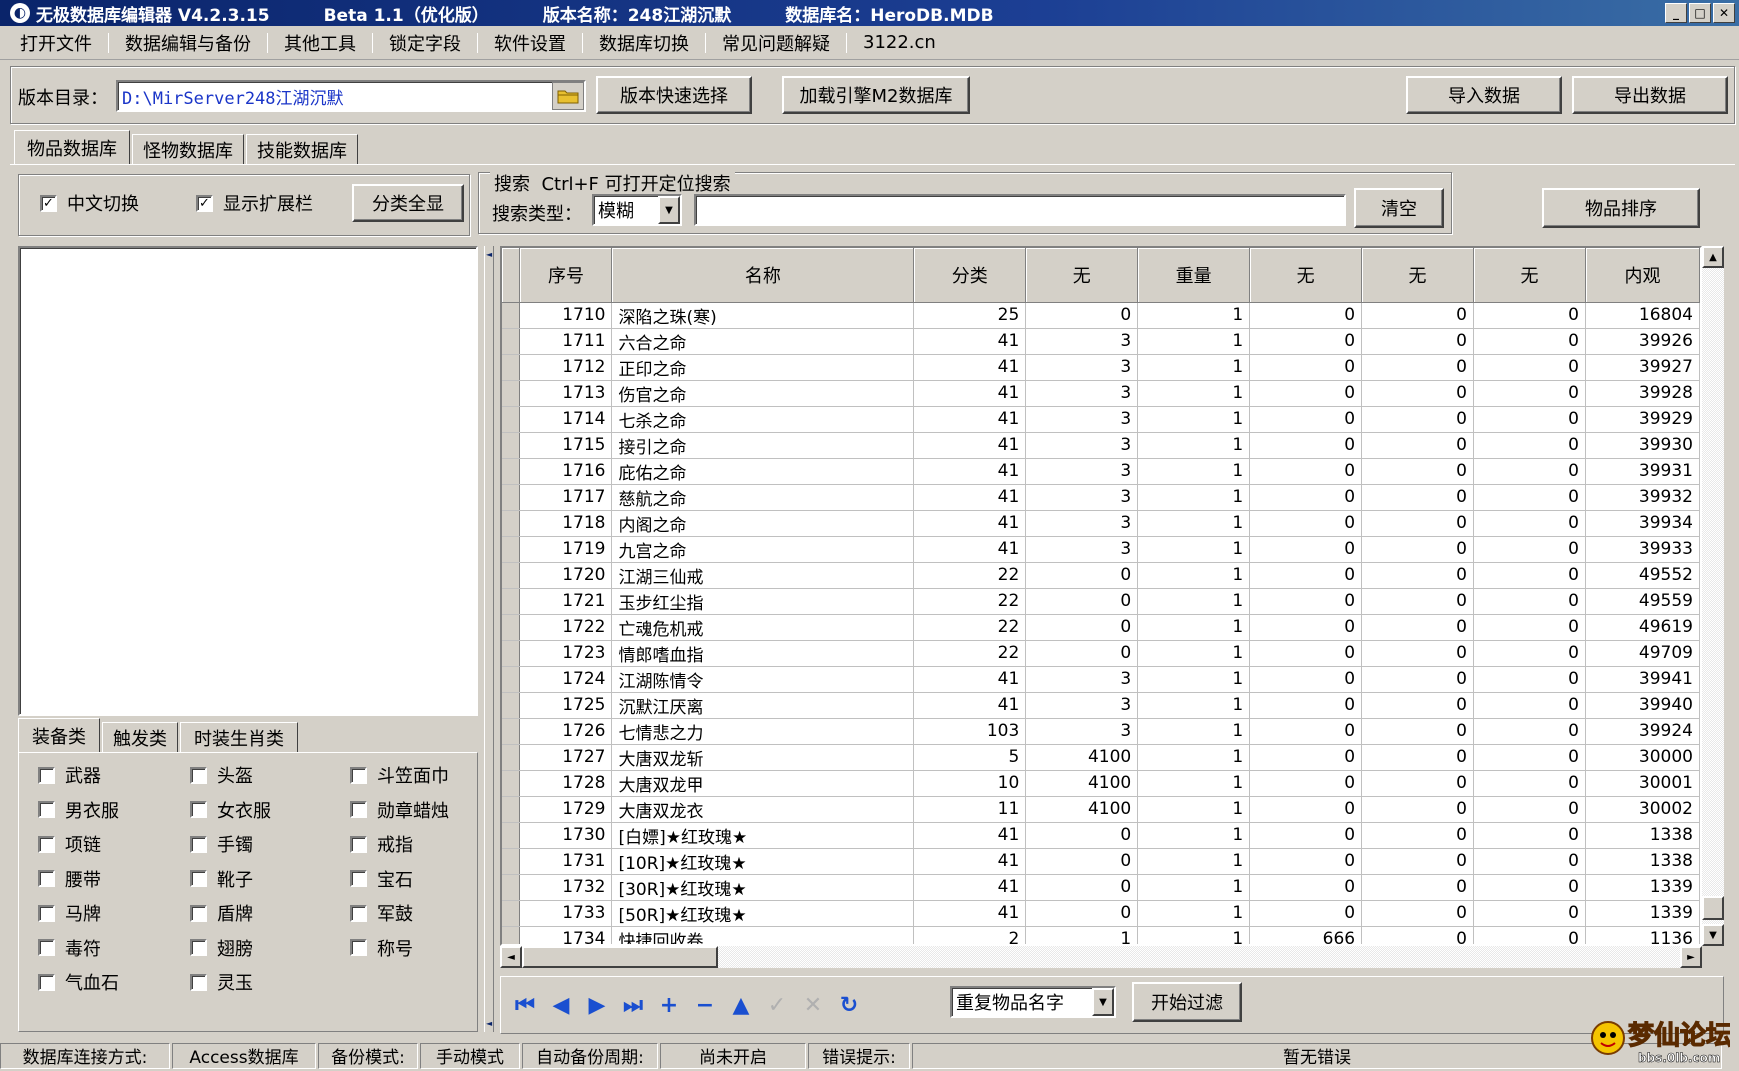 The height and width of the screenshot is (1071, 1739). Describe the element at coordinates (1101, 913) in the screenshot. I see `table-row: 1733 [50R]★红玫瑰★ 41 0 1 0 0 0 1339` at that location.